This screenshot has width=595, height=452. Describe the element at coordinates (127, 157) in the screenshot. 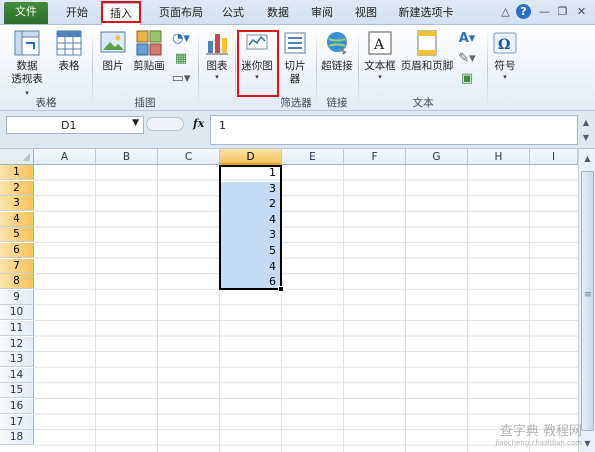

I see `column-header-b: B` at that location.